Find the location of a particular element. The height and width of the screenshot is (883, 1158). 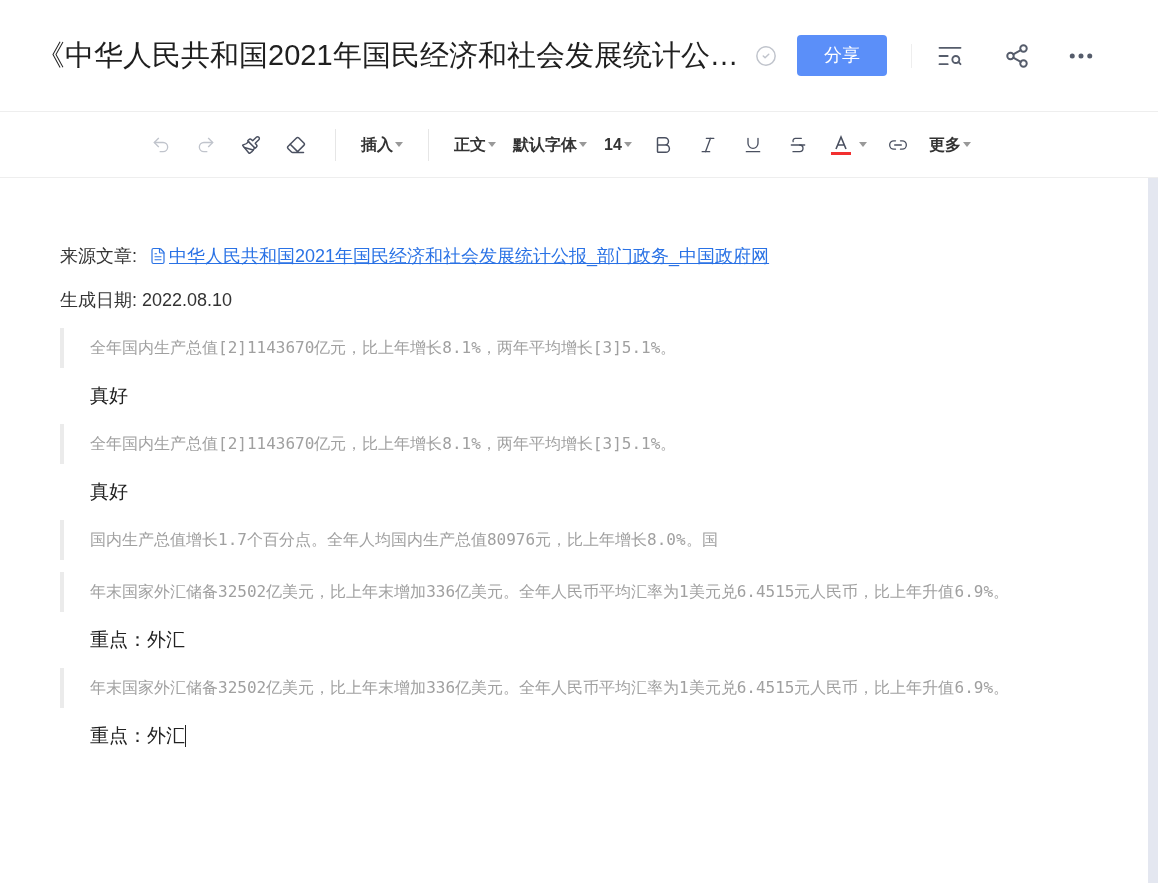

document-icon is located at coordinates (158, 256).